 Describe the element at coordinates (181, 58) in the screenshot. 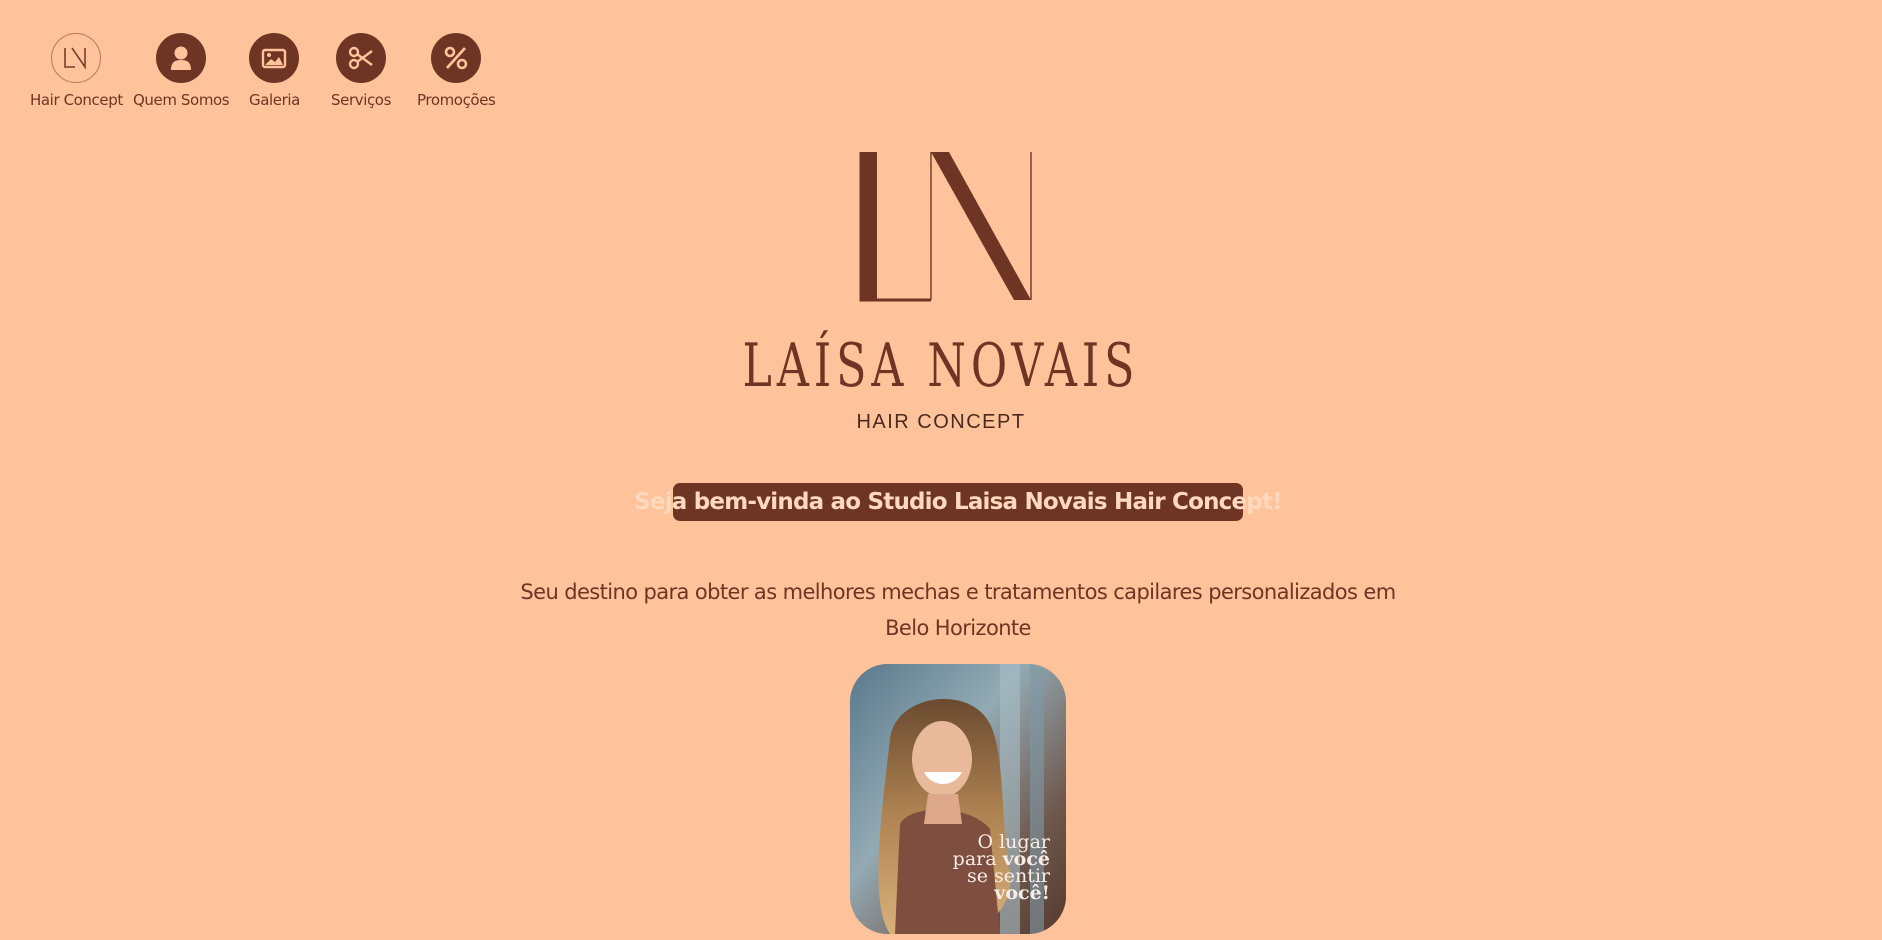

I see `user-icon` at that location.